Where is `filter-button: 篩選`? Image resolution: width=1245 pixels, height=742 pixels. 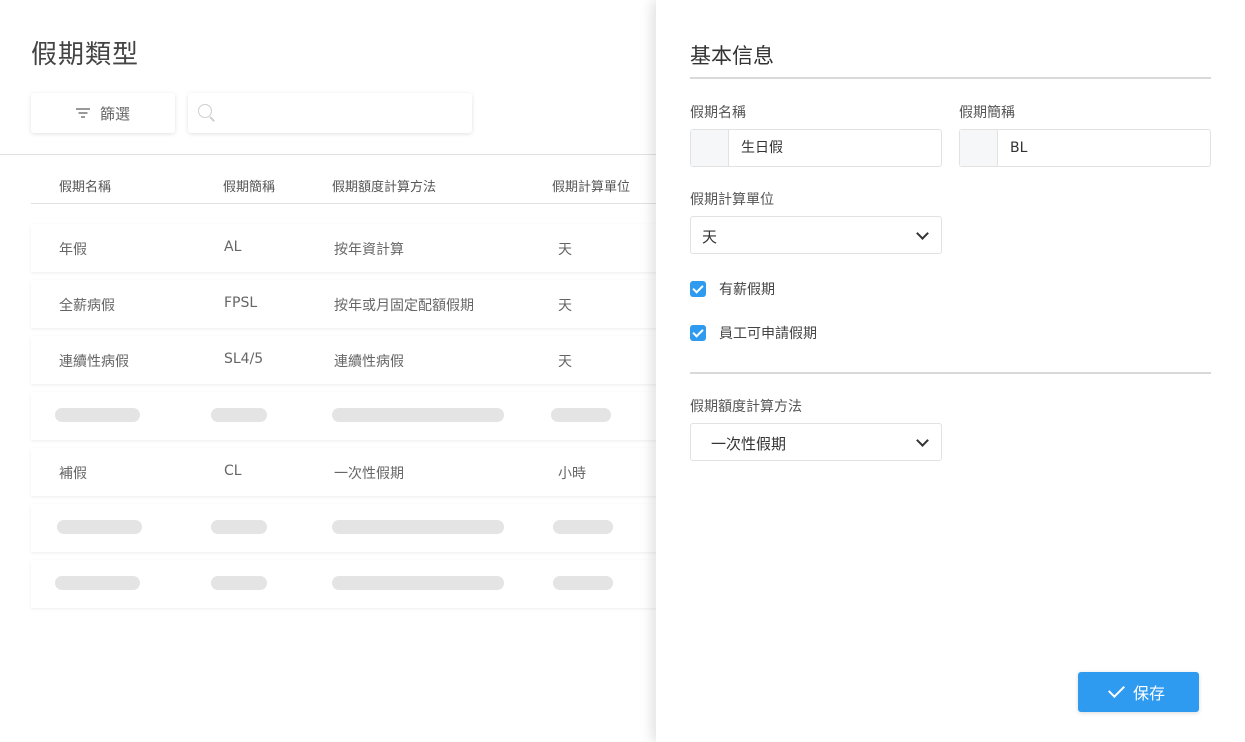
filter-button: 篩選 is located at coordinates (103, 113).